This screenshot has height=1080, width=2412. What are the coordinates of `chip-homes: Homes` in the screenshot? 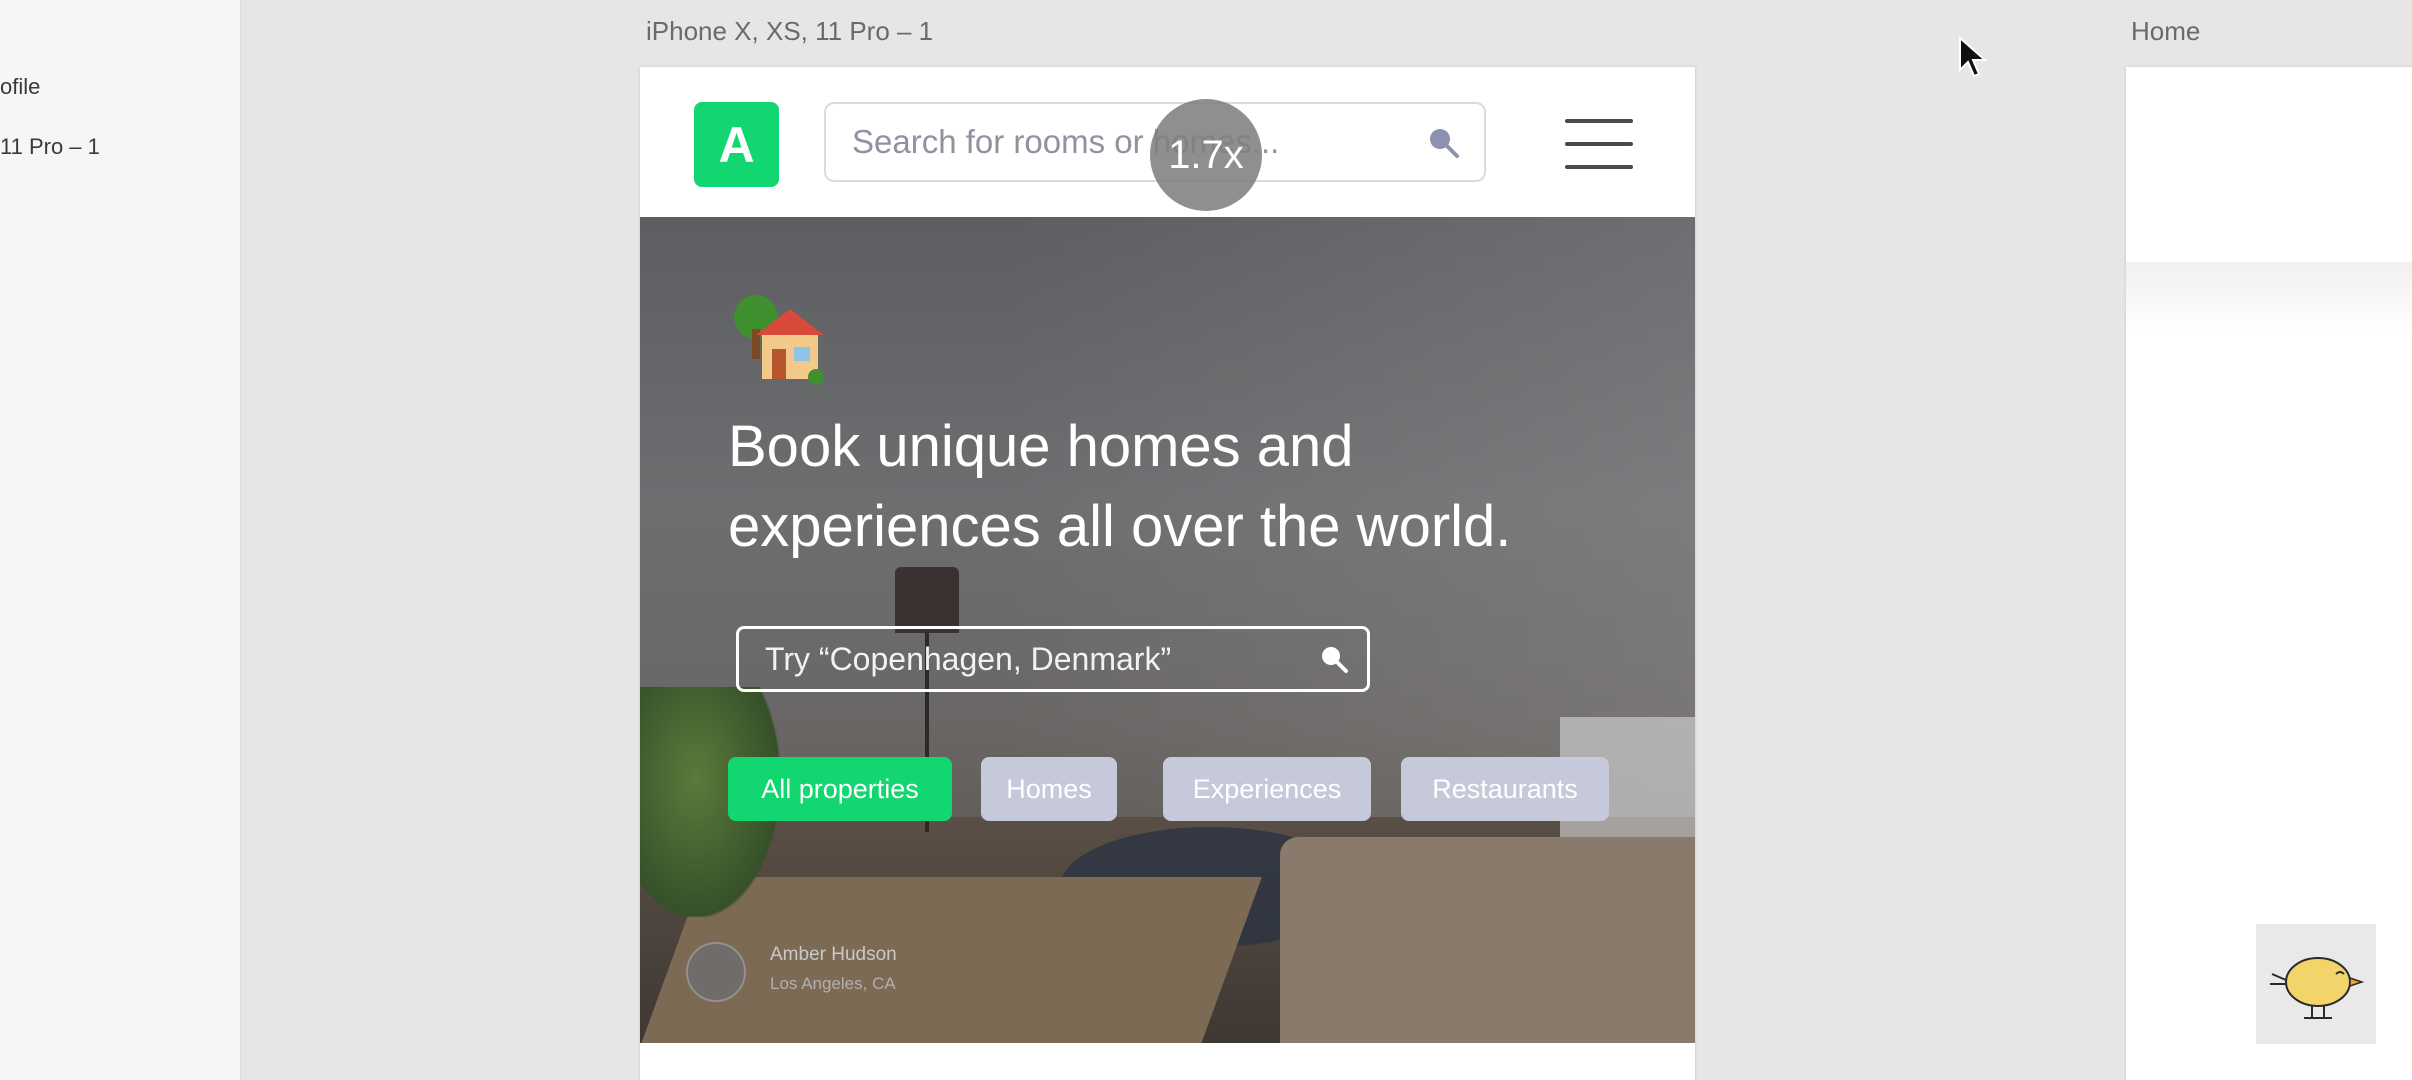 It's located at (1049, 789).